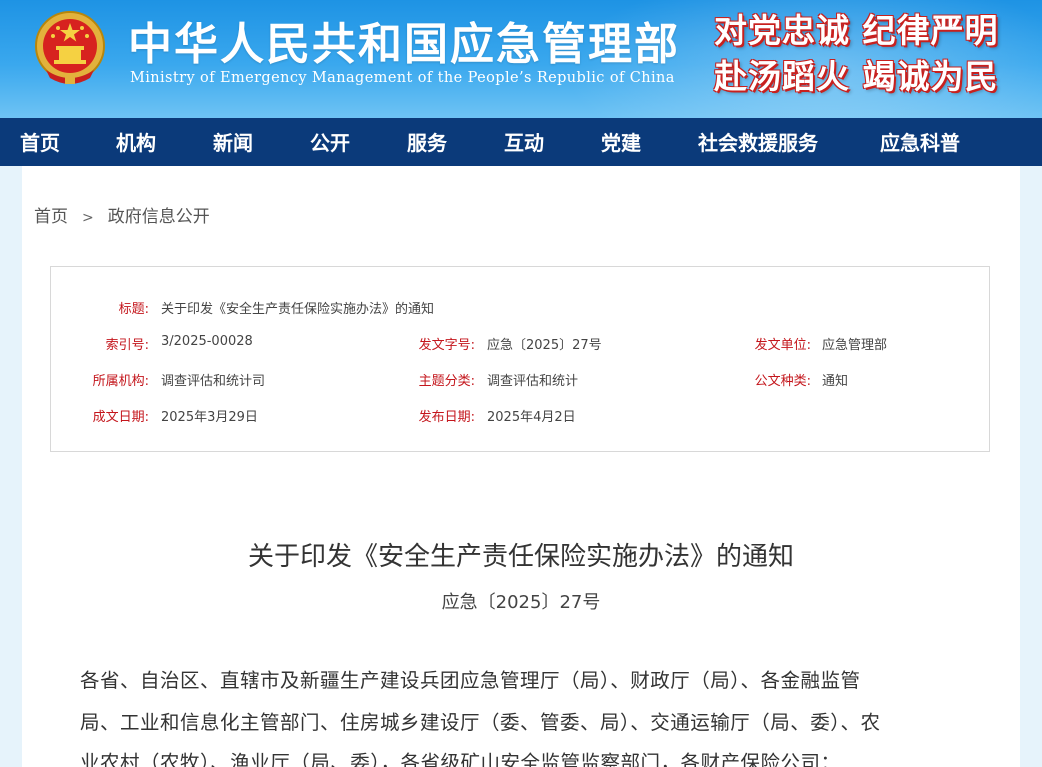 The height and width of the screenshot is (767, 1042). I want to click on meta-type-label: 公文种类:, so click(782, 381).